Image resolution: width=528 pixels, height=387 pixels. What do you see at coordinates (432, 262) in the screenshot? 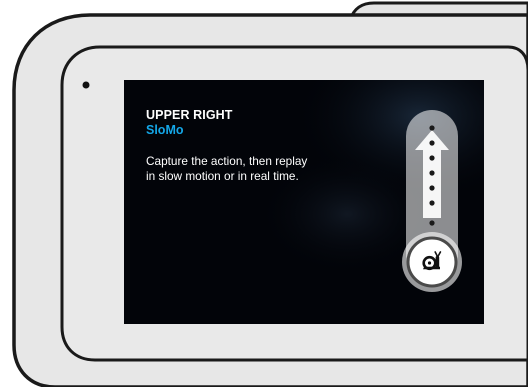
I see `slomo-button` at bounding box center [432, 262].